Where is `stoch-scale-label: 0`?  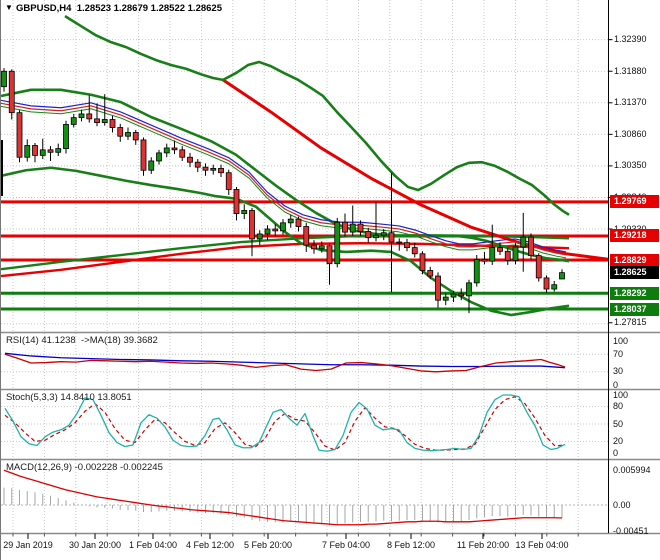 stoch-scale-label: 0 is located at coordinates (616, 452).